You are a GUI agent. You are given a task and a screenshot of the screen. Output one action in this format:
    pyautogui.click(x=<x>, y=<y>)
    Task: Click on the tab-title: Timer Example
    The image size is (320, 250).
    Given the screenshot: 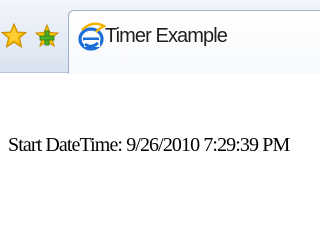 What is the action you would take?
    pyautogui.click(x=166, y=36)
    